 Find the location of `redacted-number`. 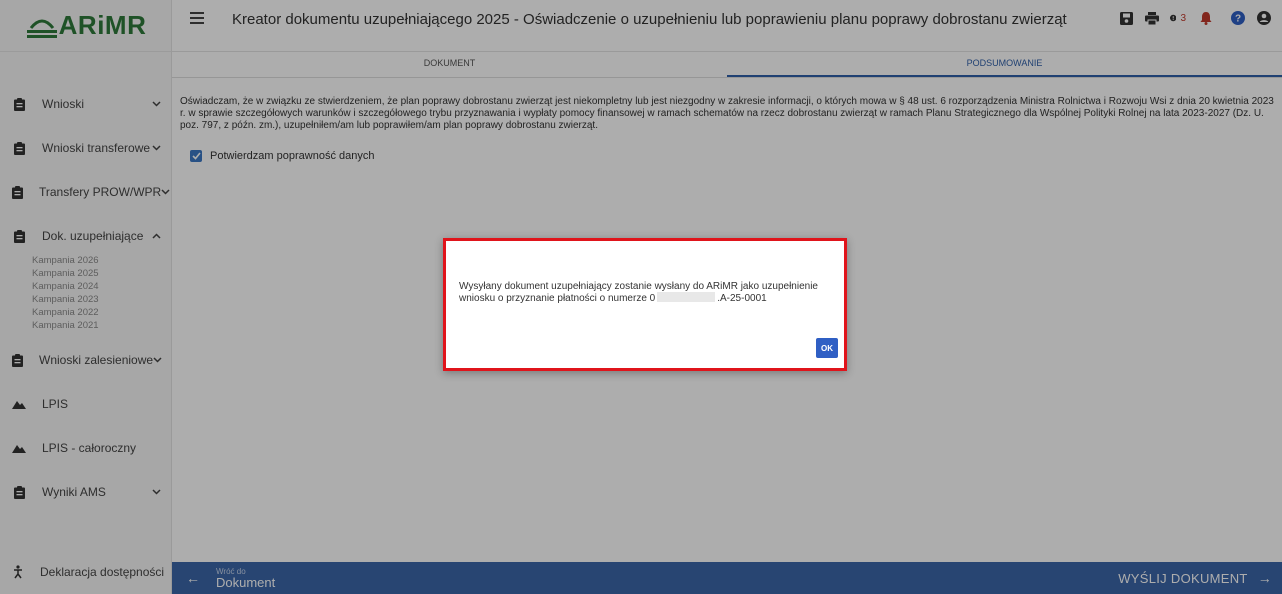

redacted-number is located at coordinates (686, 297).